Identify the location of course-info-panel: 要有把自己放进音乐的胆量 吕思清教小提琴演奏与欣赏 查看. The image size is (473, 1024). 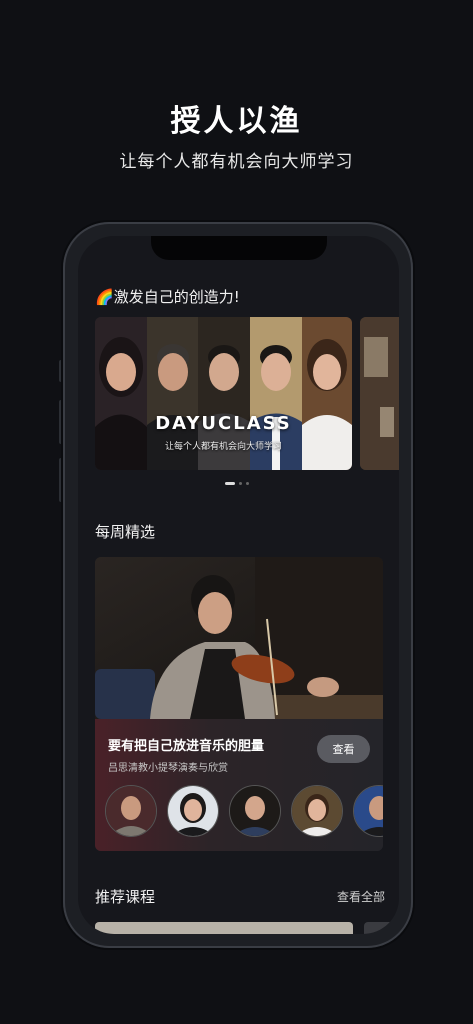
(239, 785).